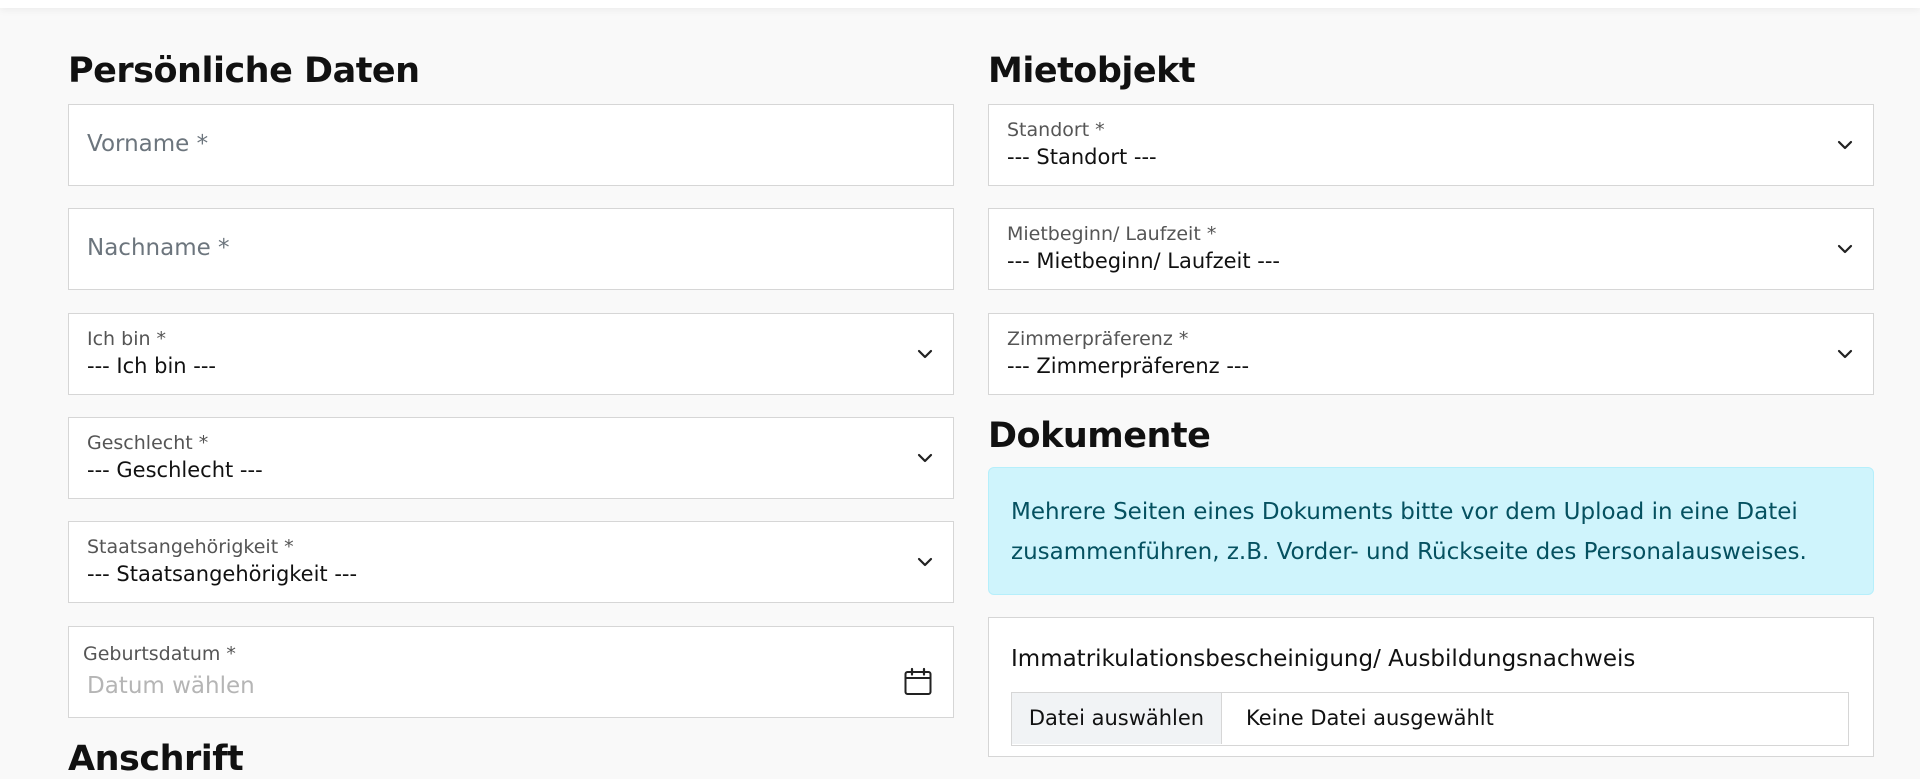 This screenshot has width=1920, height=779. I want to click on geschlecht-value: --- Geschlecht ---, so click(175, 470).